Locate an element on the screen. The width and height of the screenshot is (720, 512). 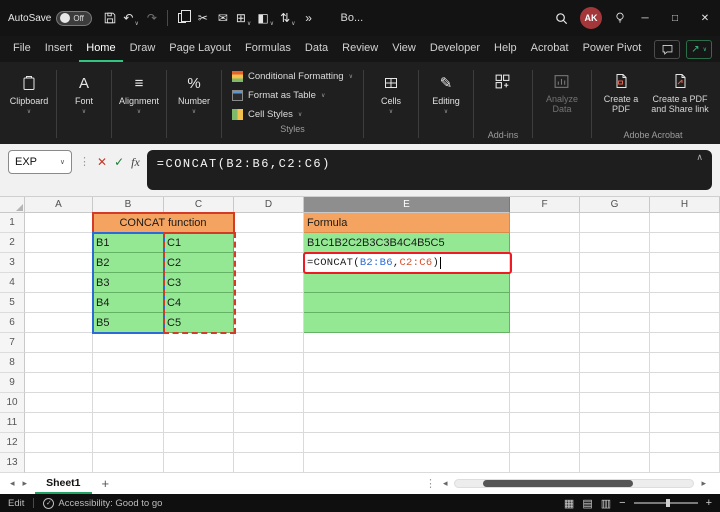
font-group-button: A Font ∨ is located at coordinates (84, 104).